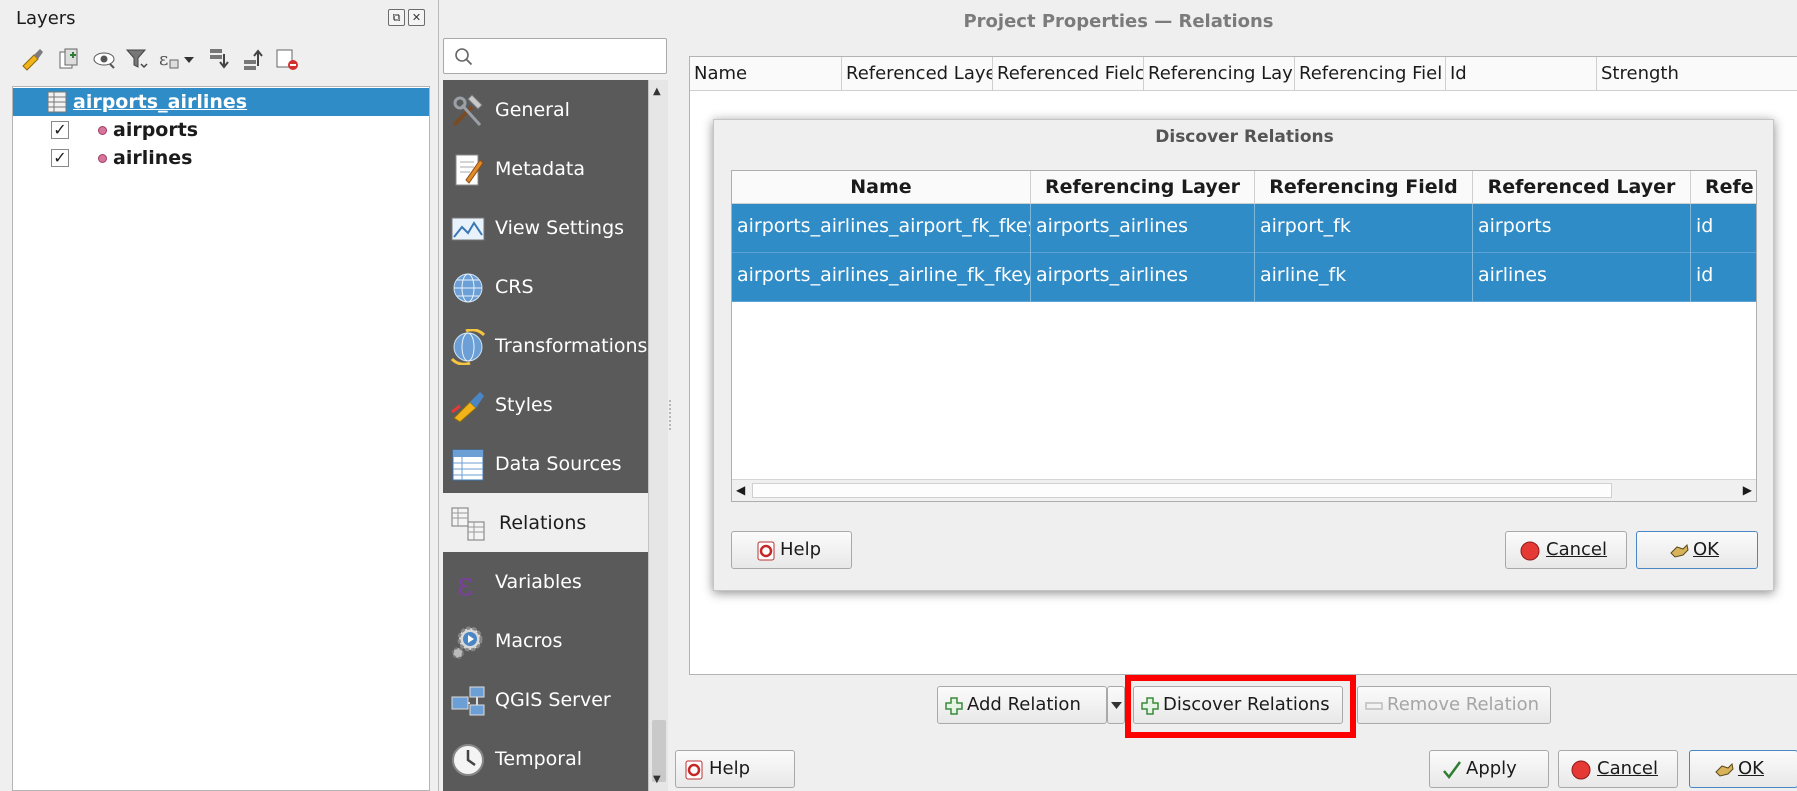  What do you see at coordinates (545, 522) in the screenshot?
I see `nav-item-relations: Relations` at bounding box center [545, 522].